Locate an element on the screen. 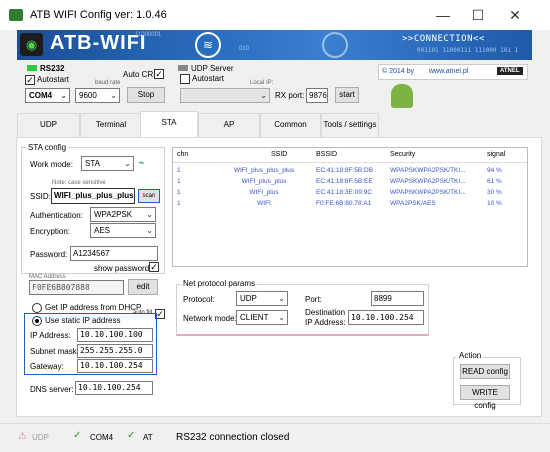 This screenshot has height=452, width=550. tab-terminal: Terminal is located at coordinates (111, 125).